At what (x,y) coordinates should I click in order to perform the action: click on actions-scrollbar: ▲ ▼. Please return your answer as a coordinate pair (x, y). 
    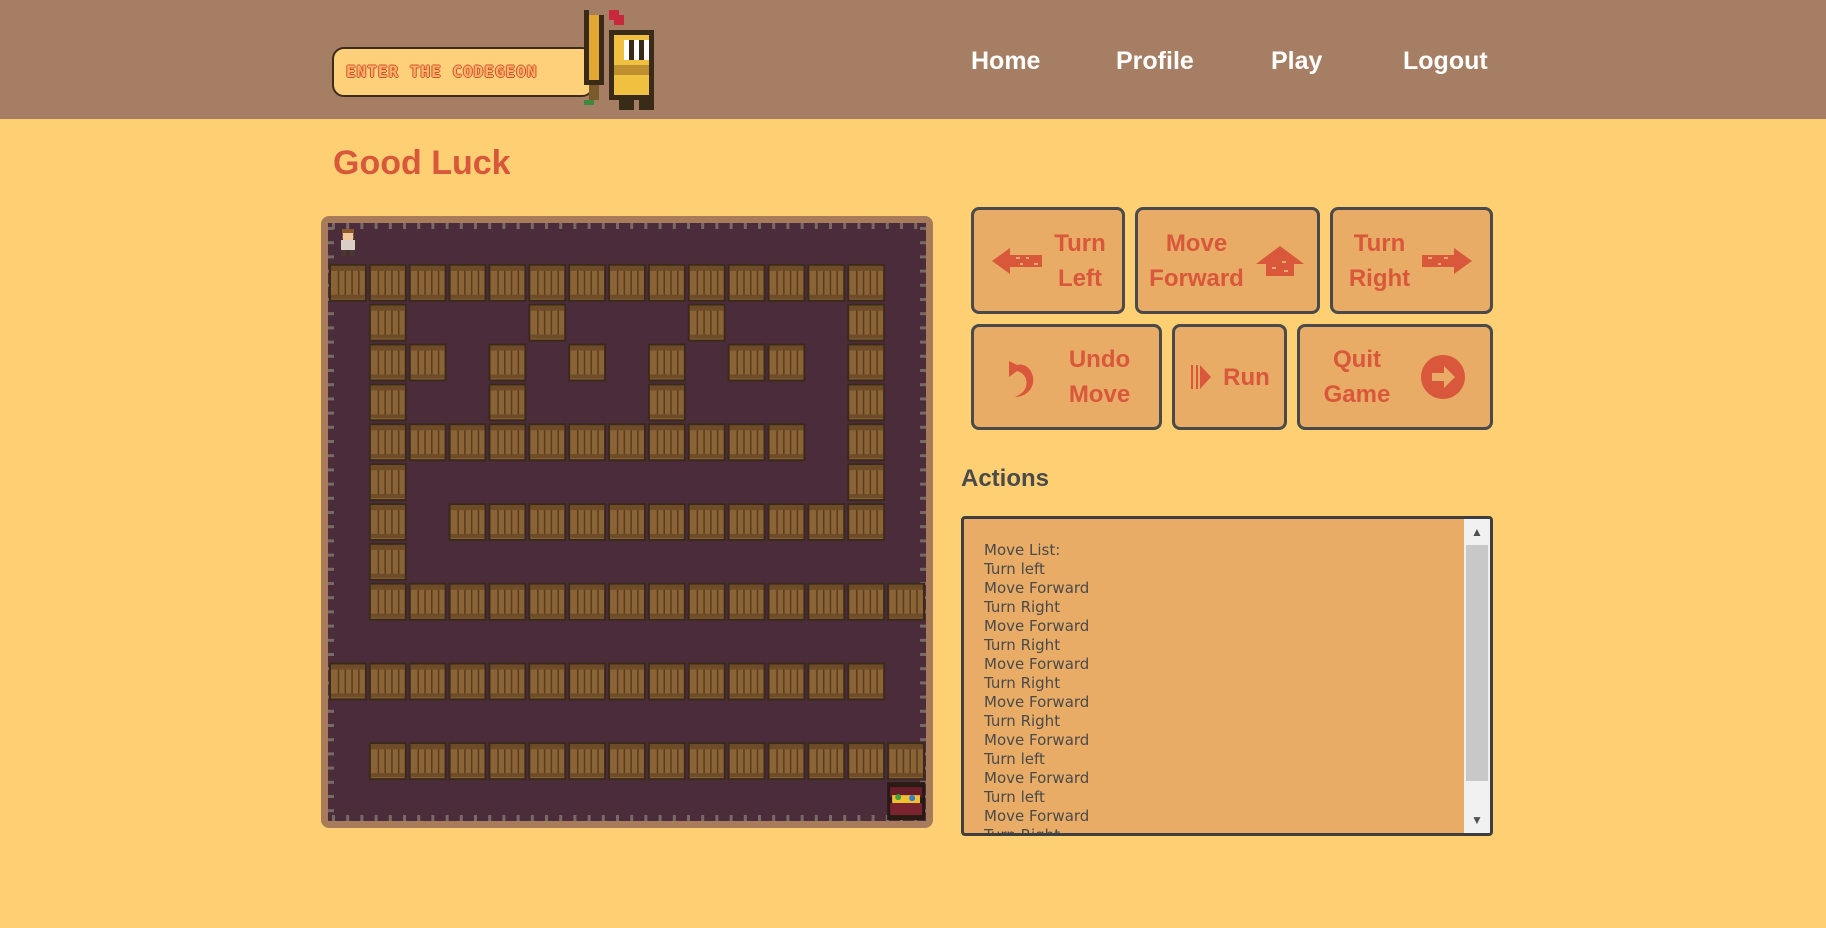
    Looking at the image, I should click on (1477, 676).